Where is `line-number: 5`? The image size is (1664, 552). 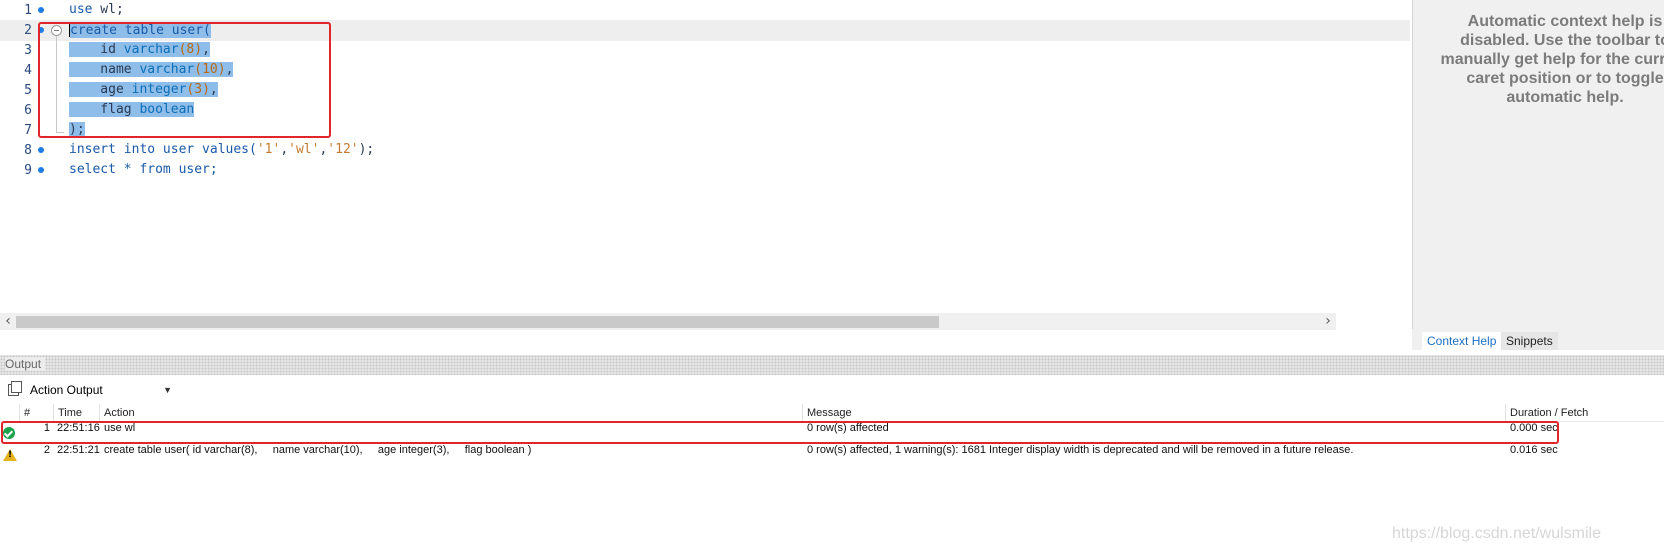
line-number: 5 is located at coordinates (28, 90).